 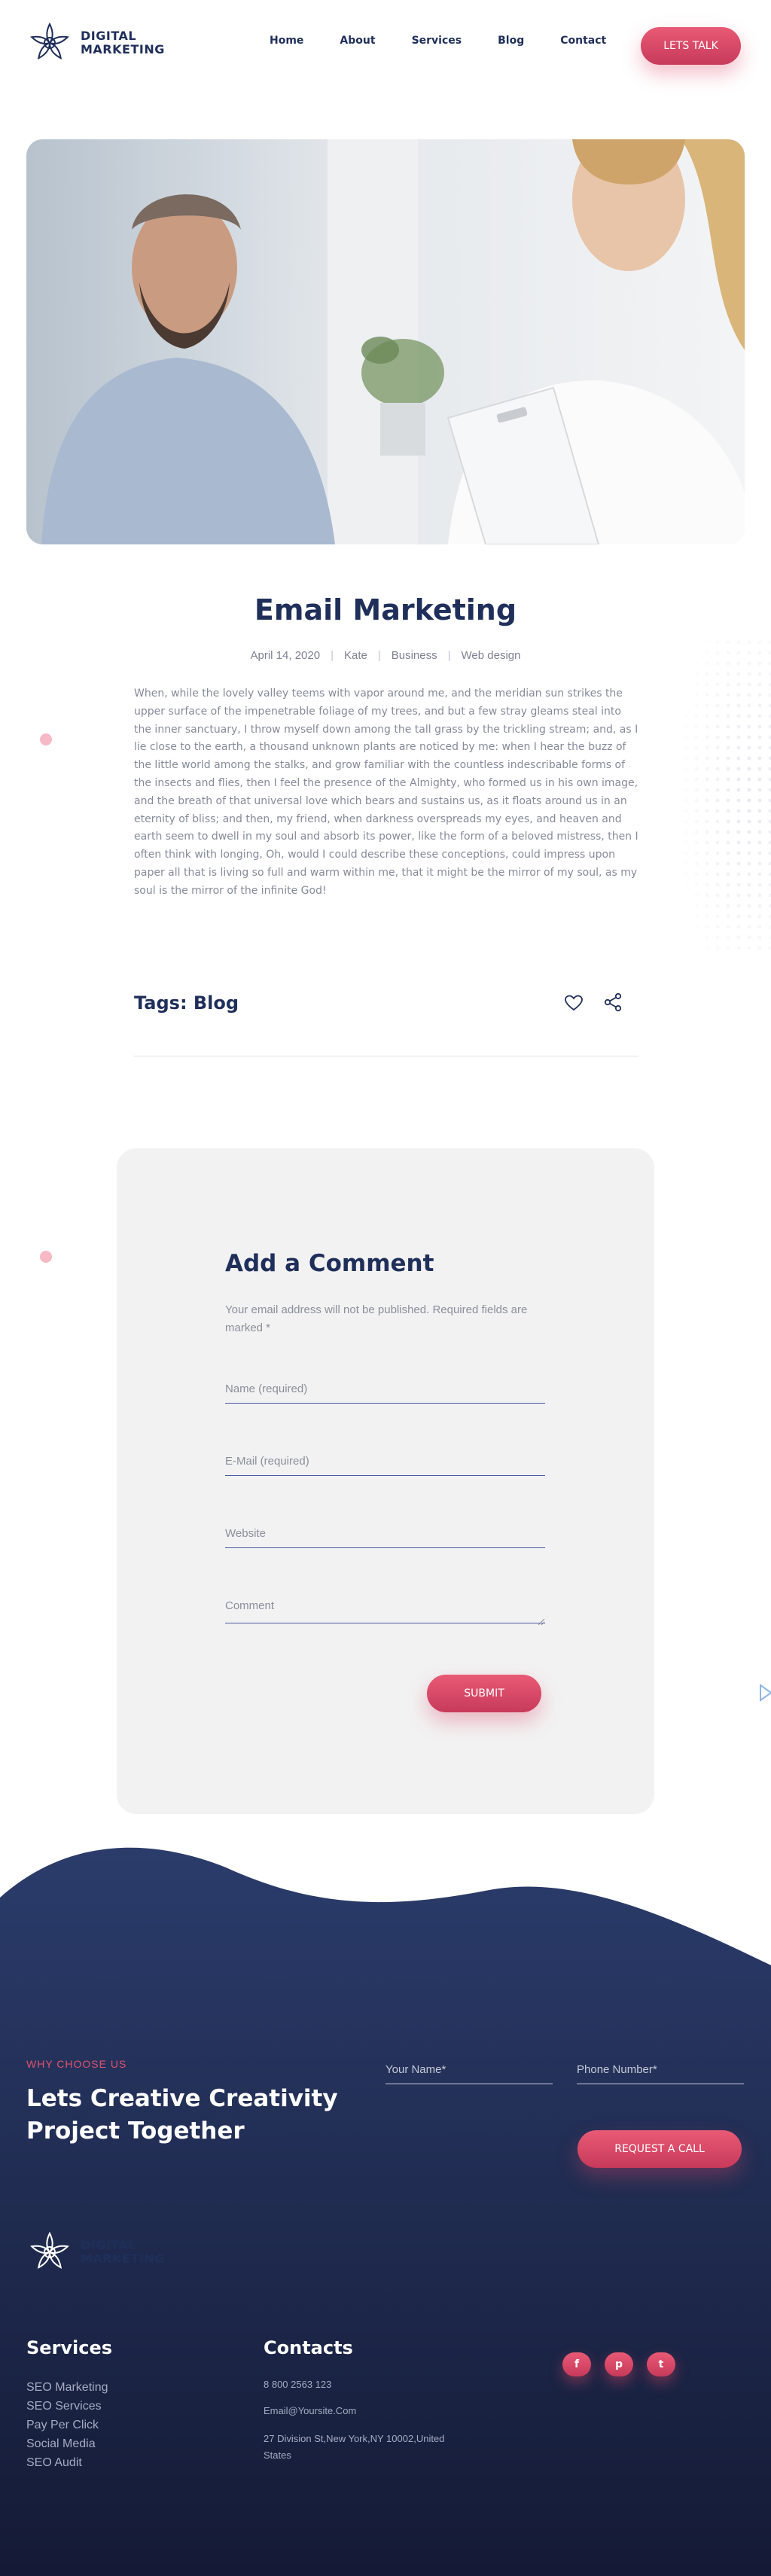 I want to click on name-field: Name (required), so click(x=385, y=1393).